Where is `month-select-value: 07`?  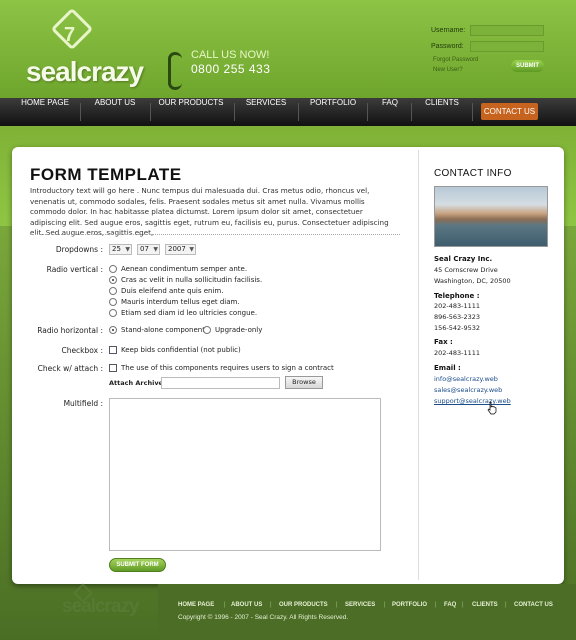 month-select-value: 07 is located at coordinates (144, 249).